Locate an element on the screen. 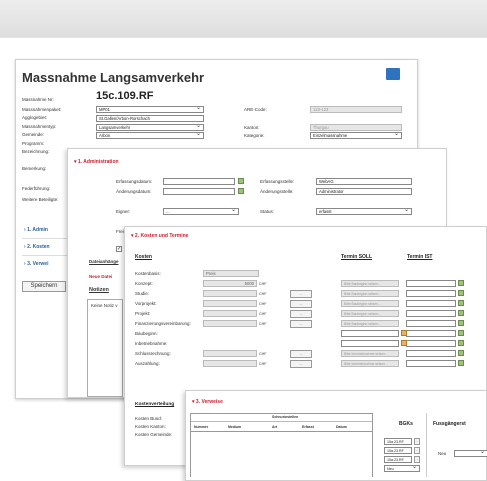  typ-select: Langsamverkehr is located at coordinates (150, 127).